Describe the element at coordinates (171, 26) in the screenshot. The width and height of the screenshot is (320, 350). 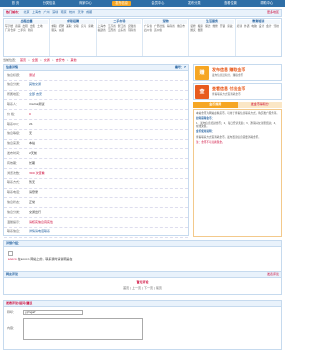
I see `category-item: 海南省` at that location.